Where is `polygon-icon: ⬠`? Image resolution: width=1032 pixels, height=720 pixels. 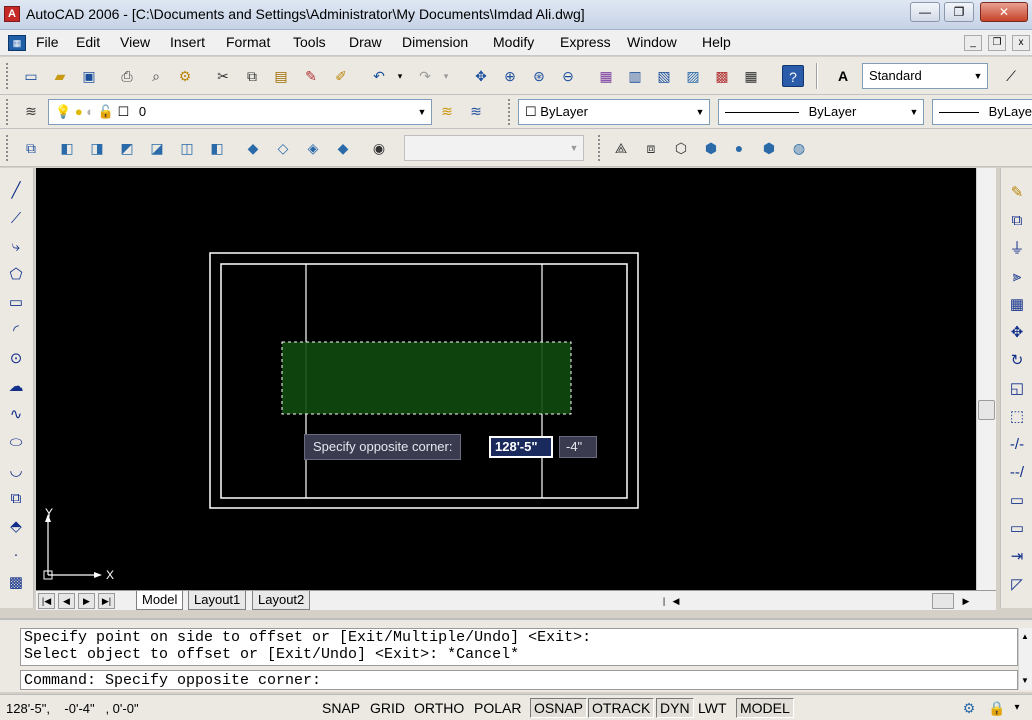 polygon-icon: ⬠ is located at coordinates (16, 275).